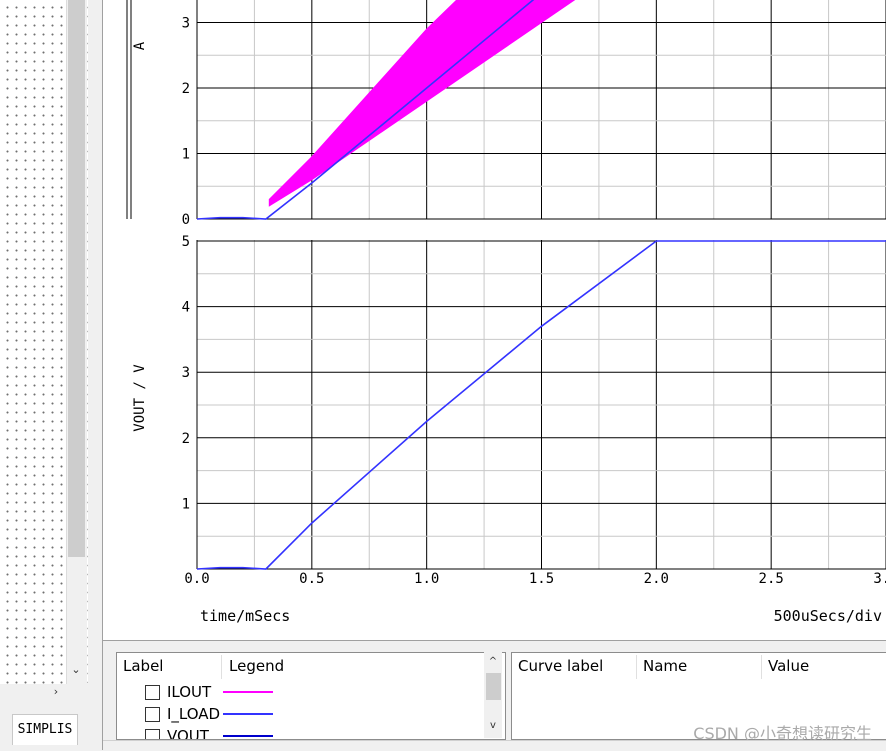  What do you see at coordinates (186, 242) in the screenshot?
I see `y-tick-label: 5` at bounding box center [186, 242].